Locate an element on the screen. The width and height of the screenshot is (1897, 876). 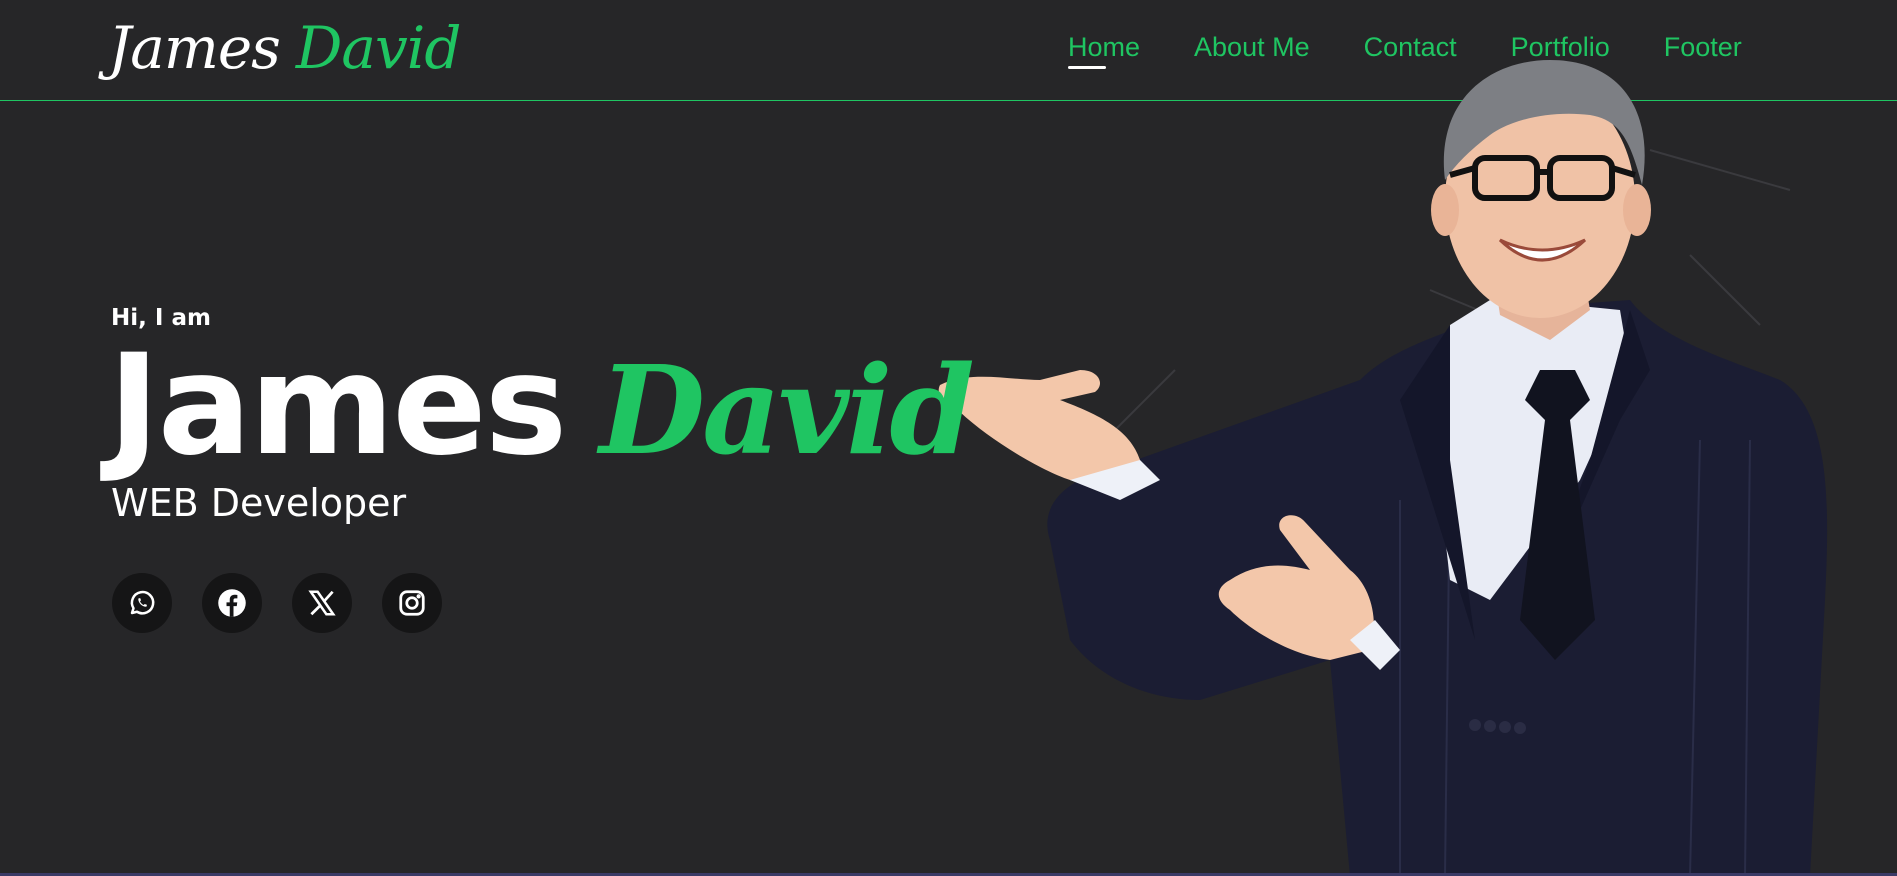
hero-role: WEB Developer is located at coordinates (259, 503).